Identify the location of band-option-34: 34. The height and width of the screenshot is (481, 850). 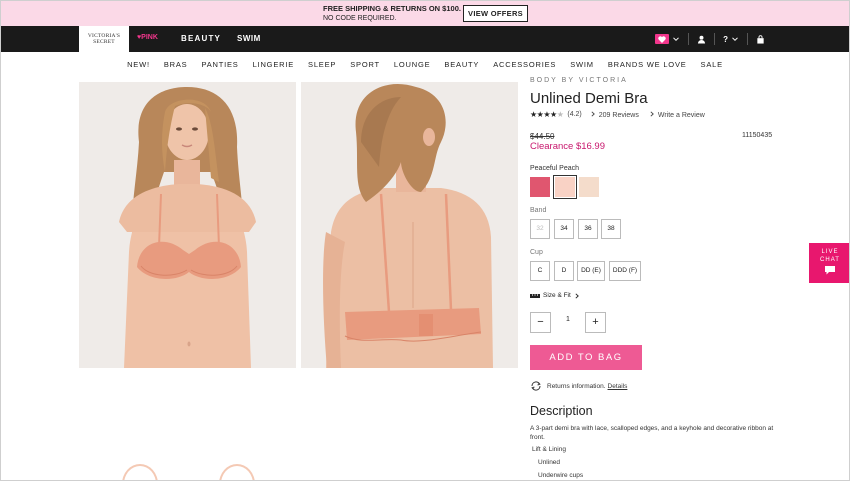
(564, 229).